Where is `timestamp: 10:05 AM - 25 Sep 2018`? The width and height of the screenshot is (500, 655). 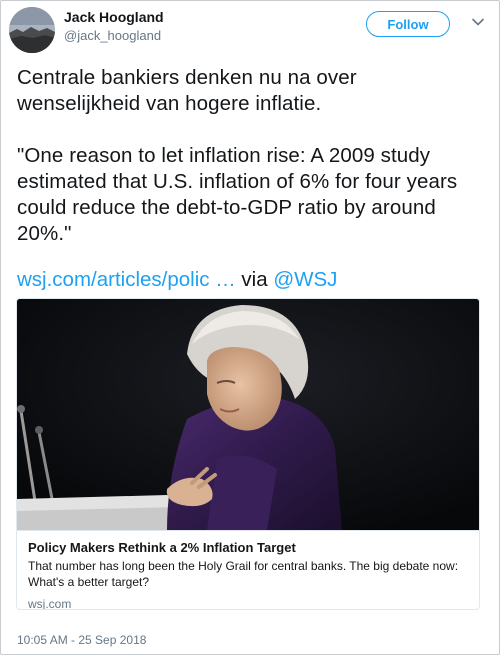
timestamp: 10:05 AM - 25 Sep 2018 is located at coordinates (81, 640).